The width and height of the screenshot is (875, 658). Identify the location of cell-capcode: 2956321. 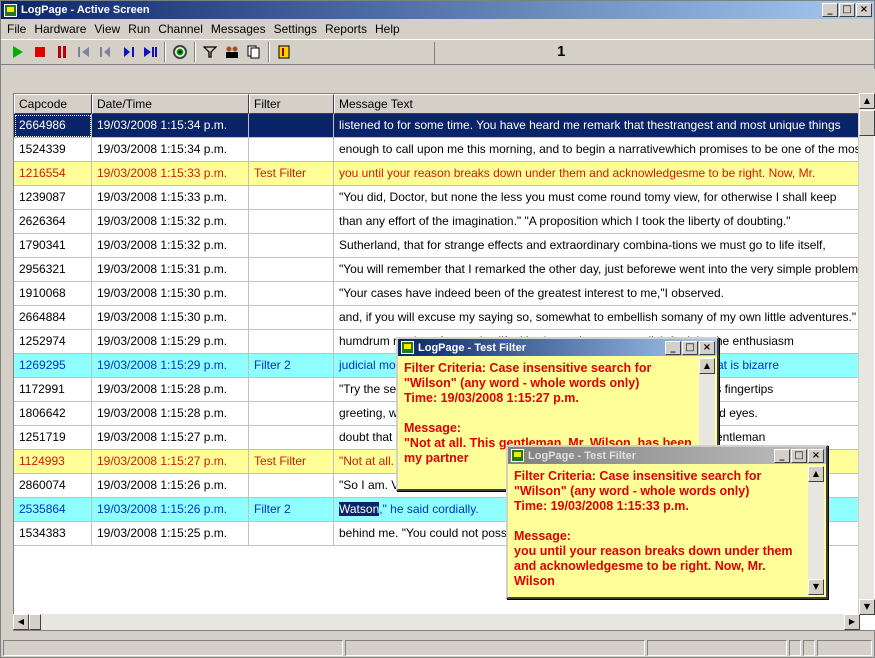
(53, 270).